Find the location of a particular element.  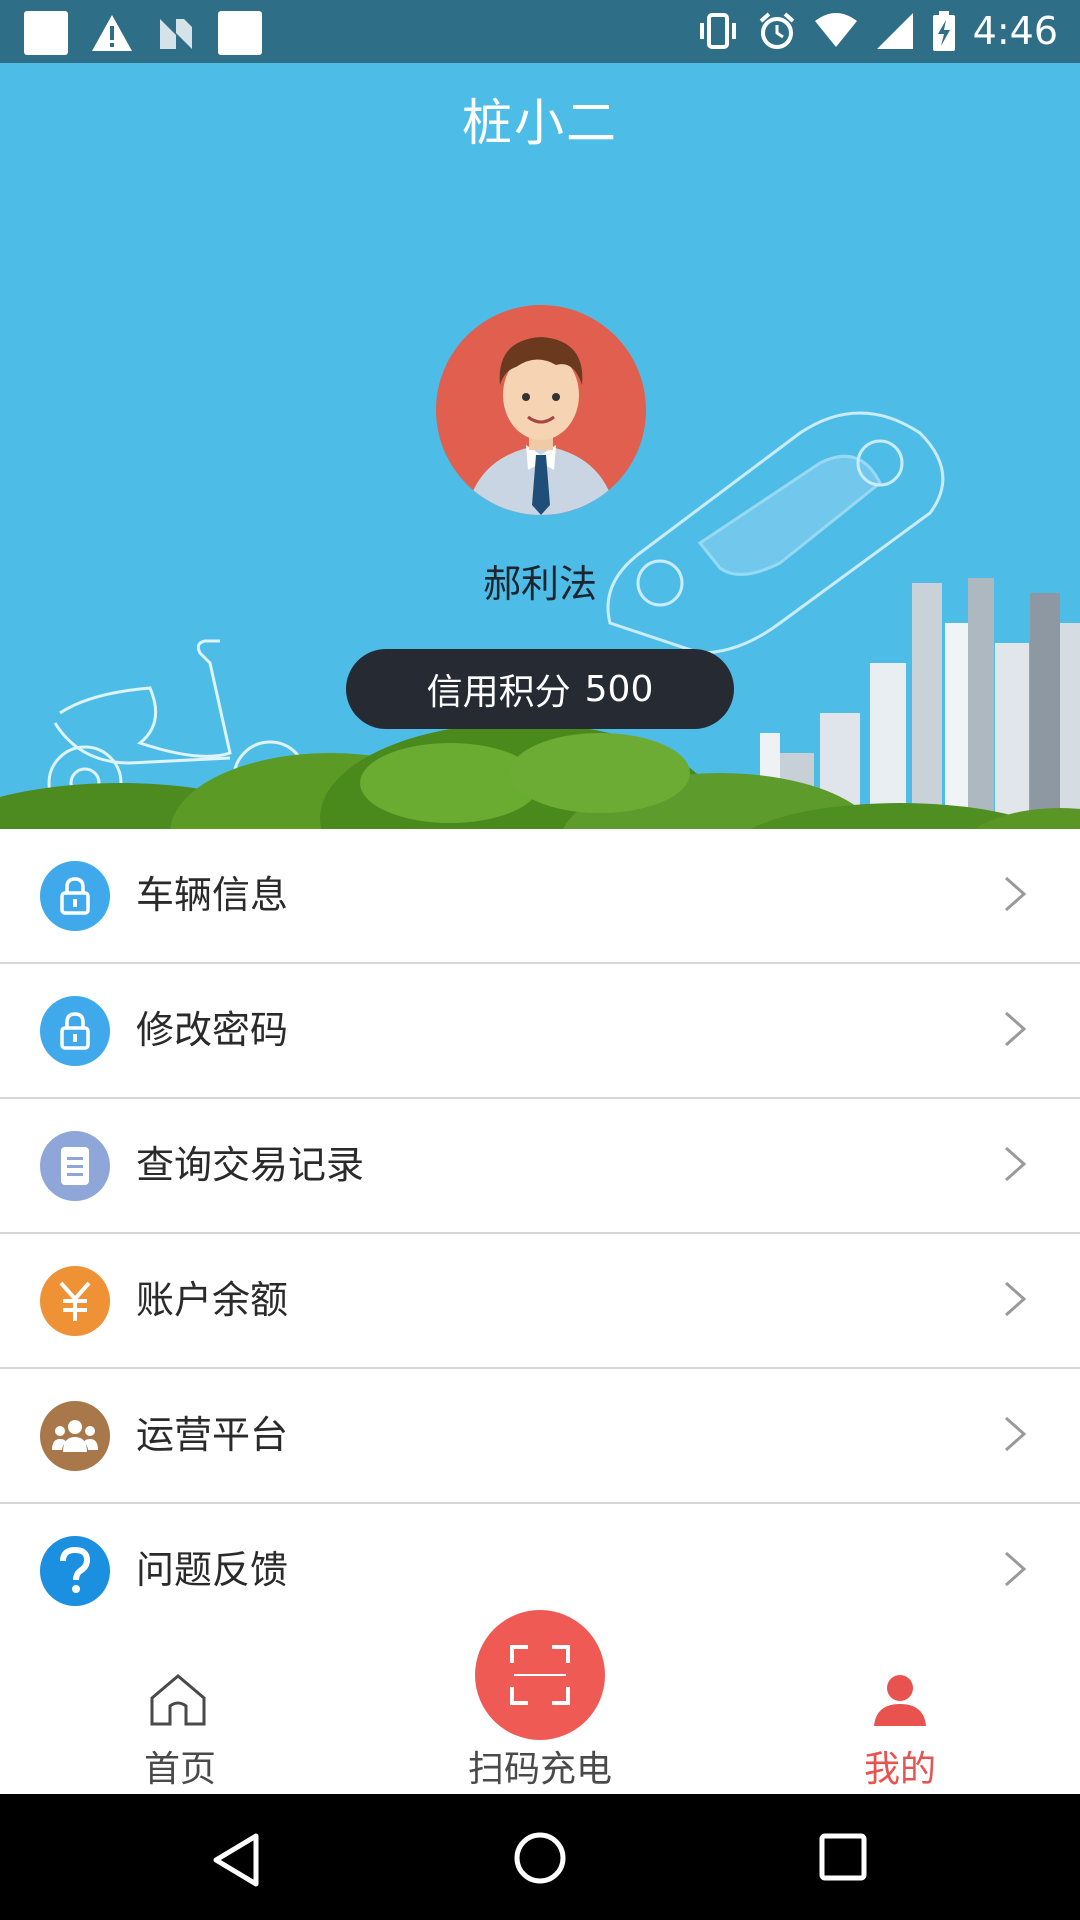

scan-charge-label: 扫码充电 is located at coordinates (539, 1769).